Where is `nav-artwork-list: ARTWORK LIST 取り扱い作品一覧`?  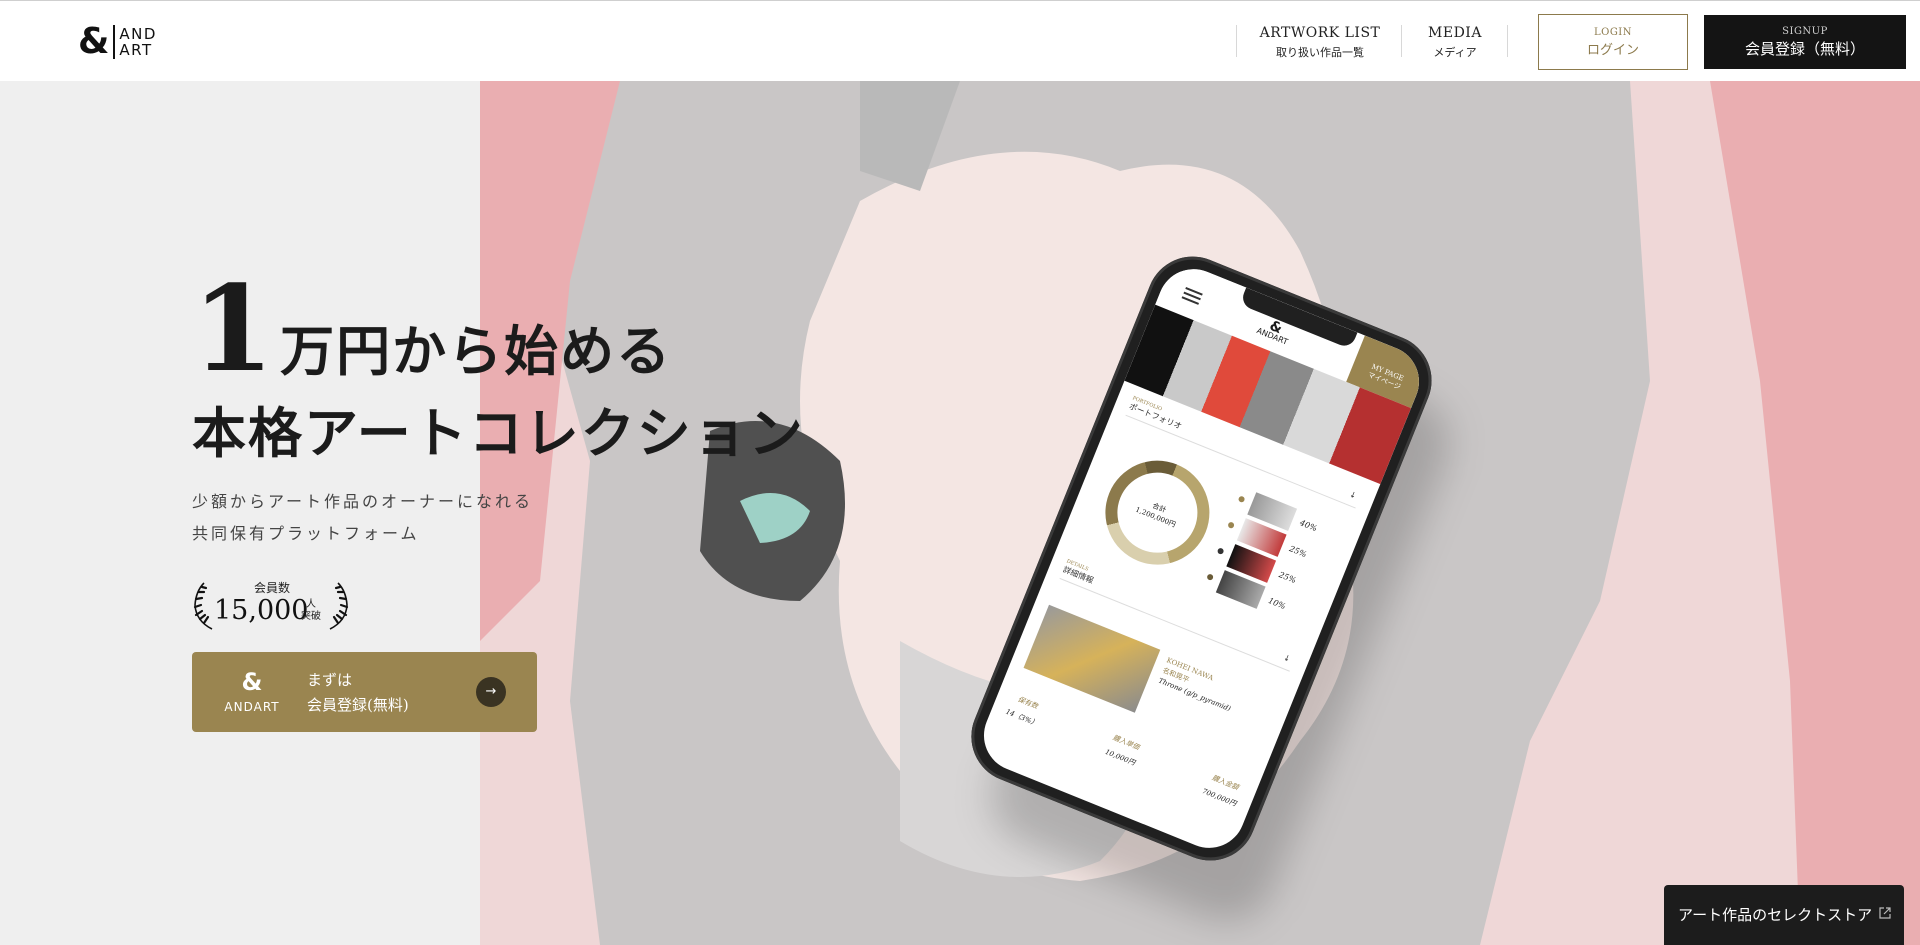 nav-artwork-list: ARTWORK LIST 取り扱い作品一覧 is located at coordinates (1320, 42).